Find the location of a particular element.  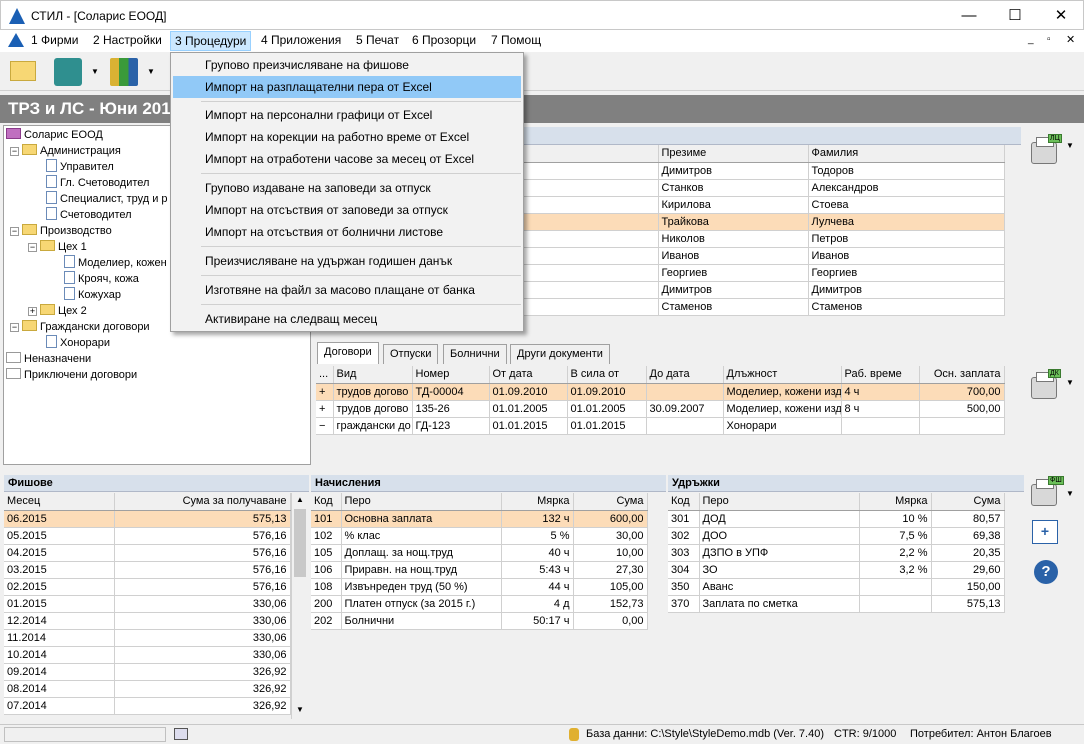

table-row: 12.2014 330,06 is located at coordinates (147, 621).